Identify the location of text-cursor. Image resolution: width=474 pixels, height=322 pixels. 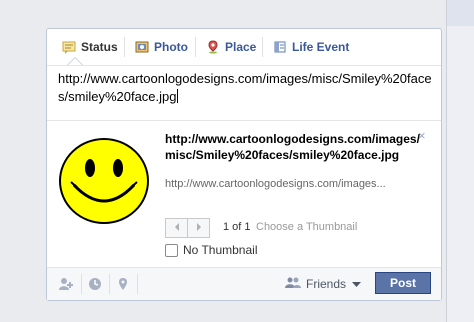
(177, 96).